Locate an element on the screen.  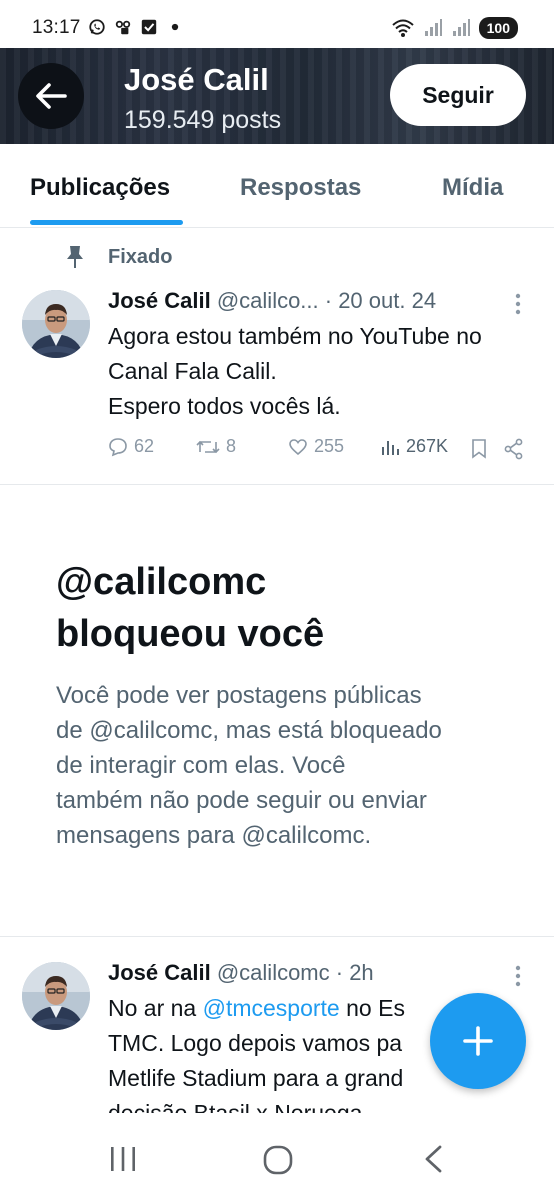
reply-button: 62 is located at coordinates (131, 446).